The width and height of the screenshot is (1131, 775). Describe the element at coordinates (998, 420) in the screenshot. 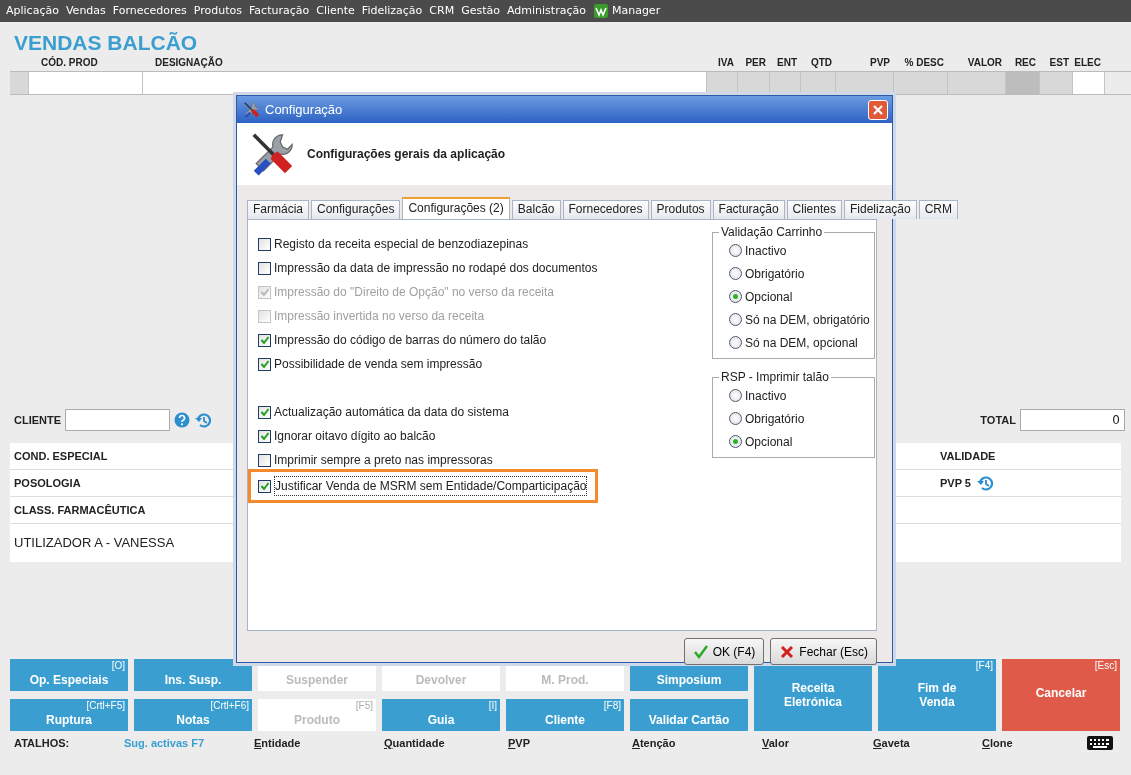

I see `total-label: TOTAL` at that location.